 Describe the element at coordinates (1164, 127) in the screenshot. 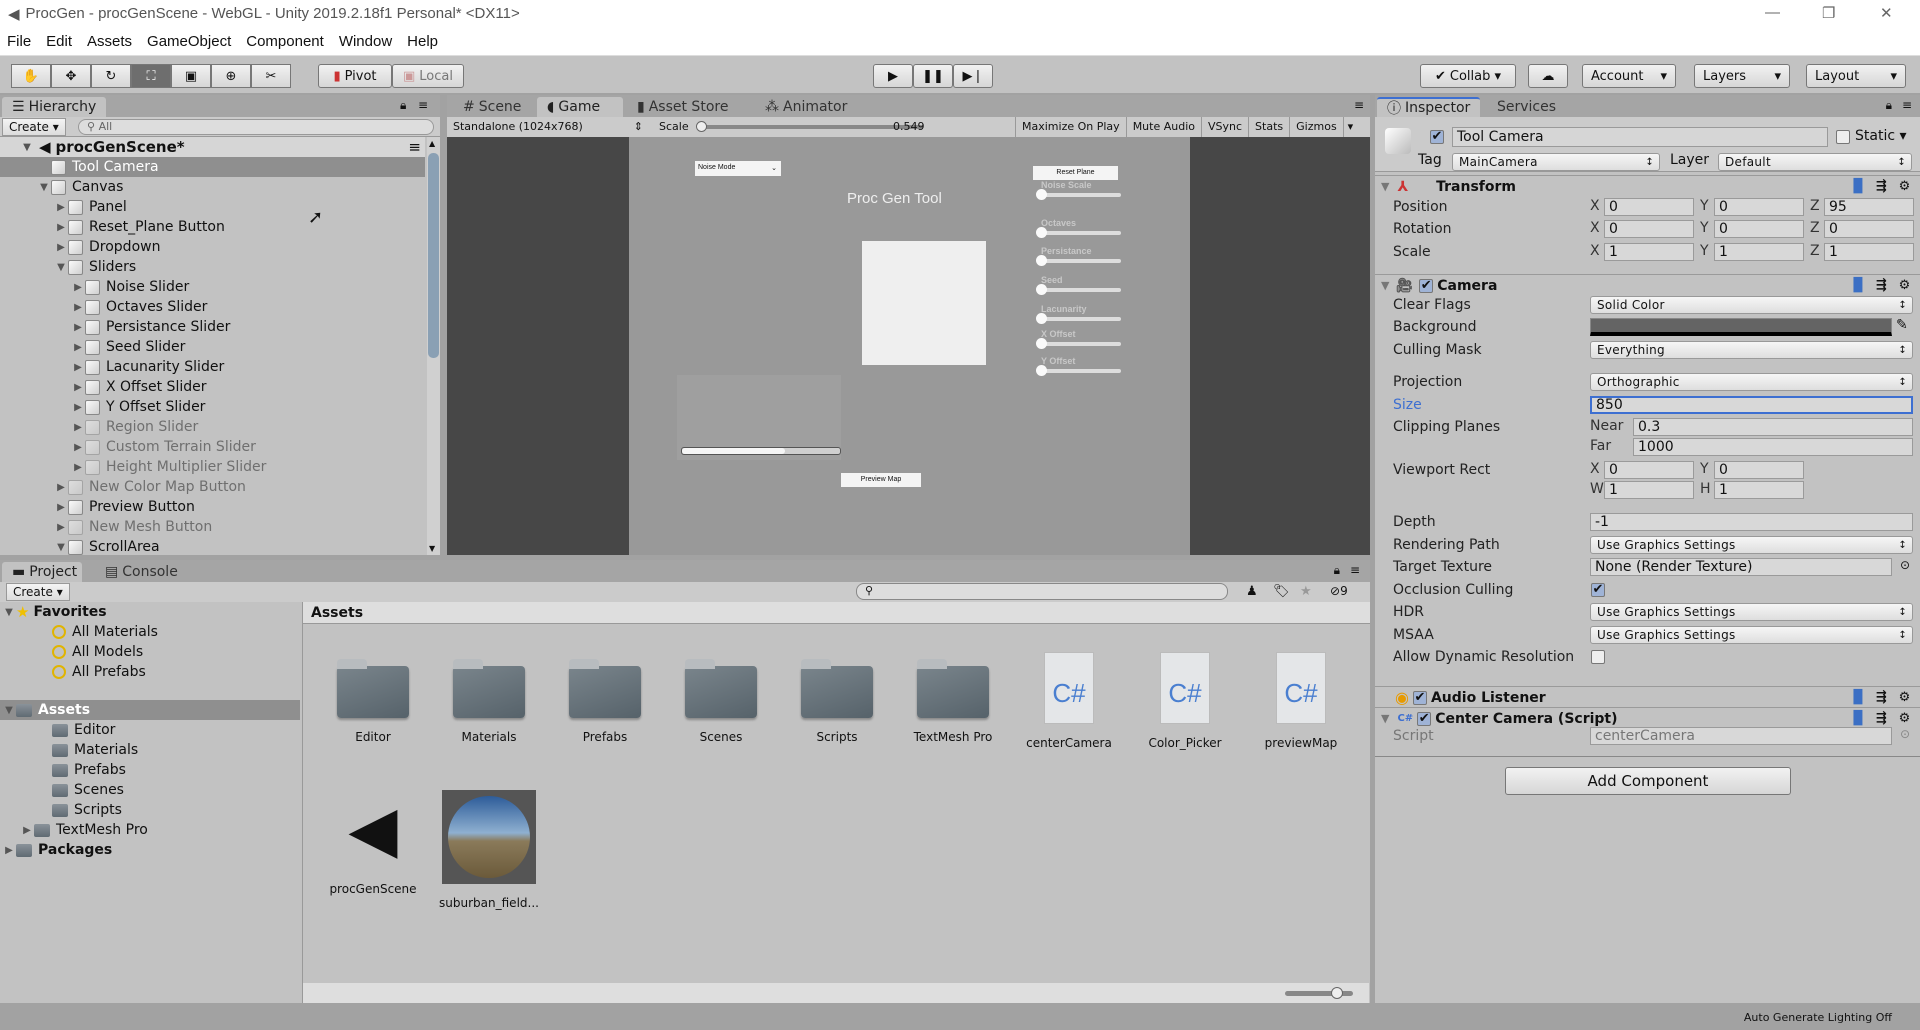

I see `mute-audio-toggle: Mute Audio` at that location.